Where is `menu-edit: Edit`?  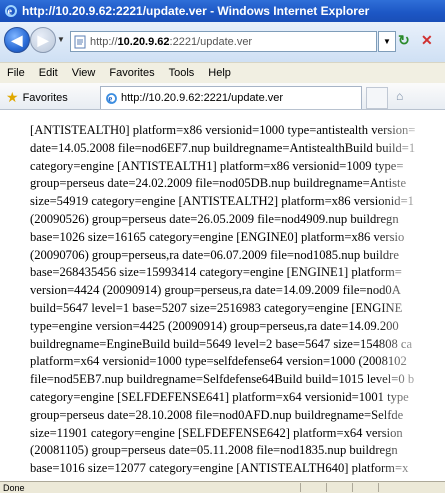 menu-edit: Edit is located at coordinates (48, 73).